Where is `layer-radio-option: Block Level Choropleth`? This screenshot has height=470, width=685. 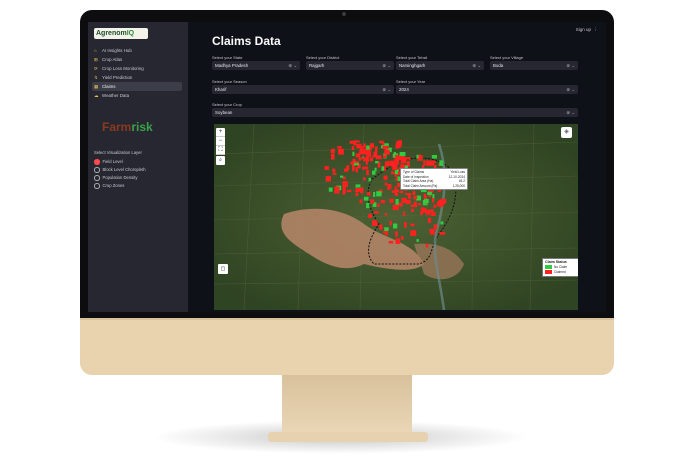
layer-radio-option: Block Level Choropleth is located at coordinates (120, 170).